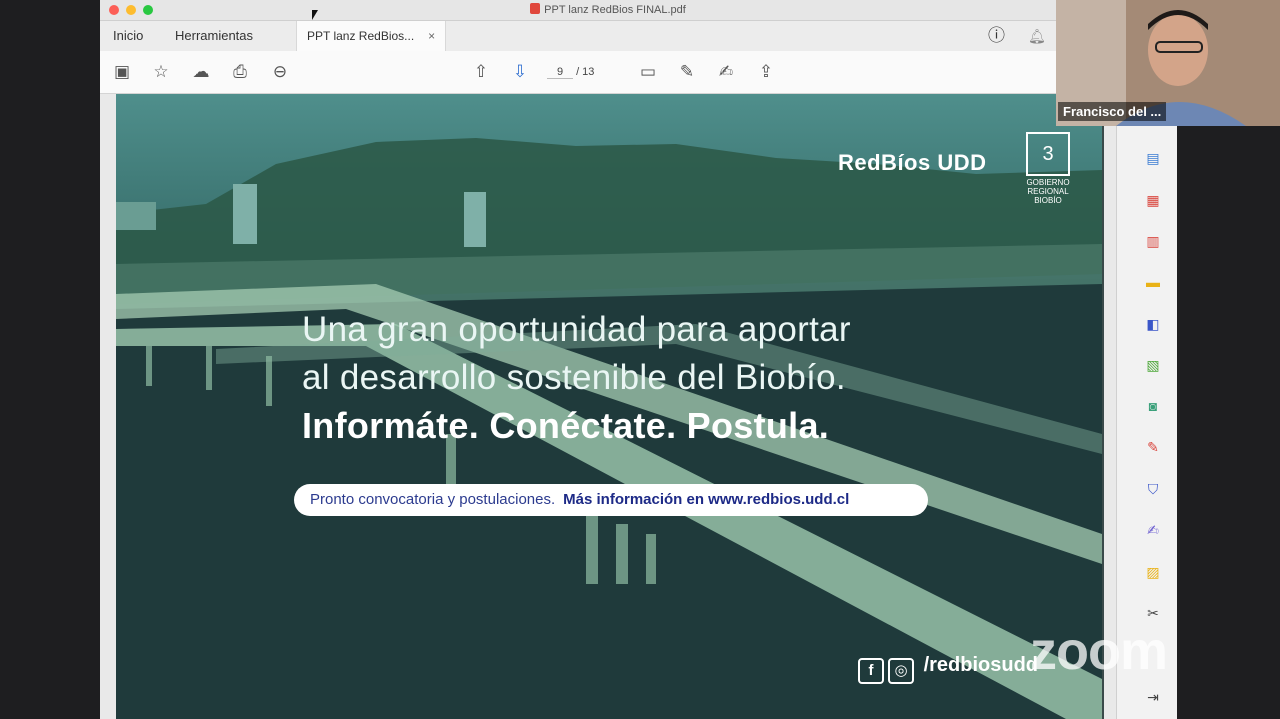 The height and width of the screenshot is (719, 1280). I want to click on government-seal: 3 GOBIERNO REGIONAL BIOBÍO, so click(1048, 168).